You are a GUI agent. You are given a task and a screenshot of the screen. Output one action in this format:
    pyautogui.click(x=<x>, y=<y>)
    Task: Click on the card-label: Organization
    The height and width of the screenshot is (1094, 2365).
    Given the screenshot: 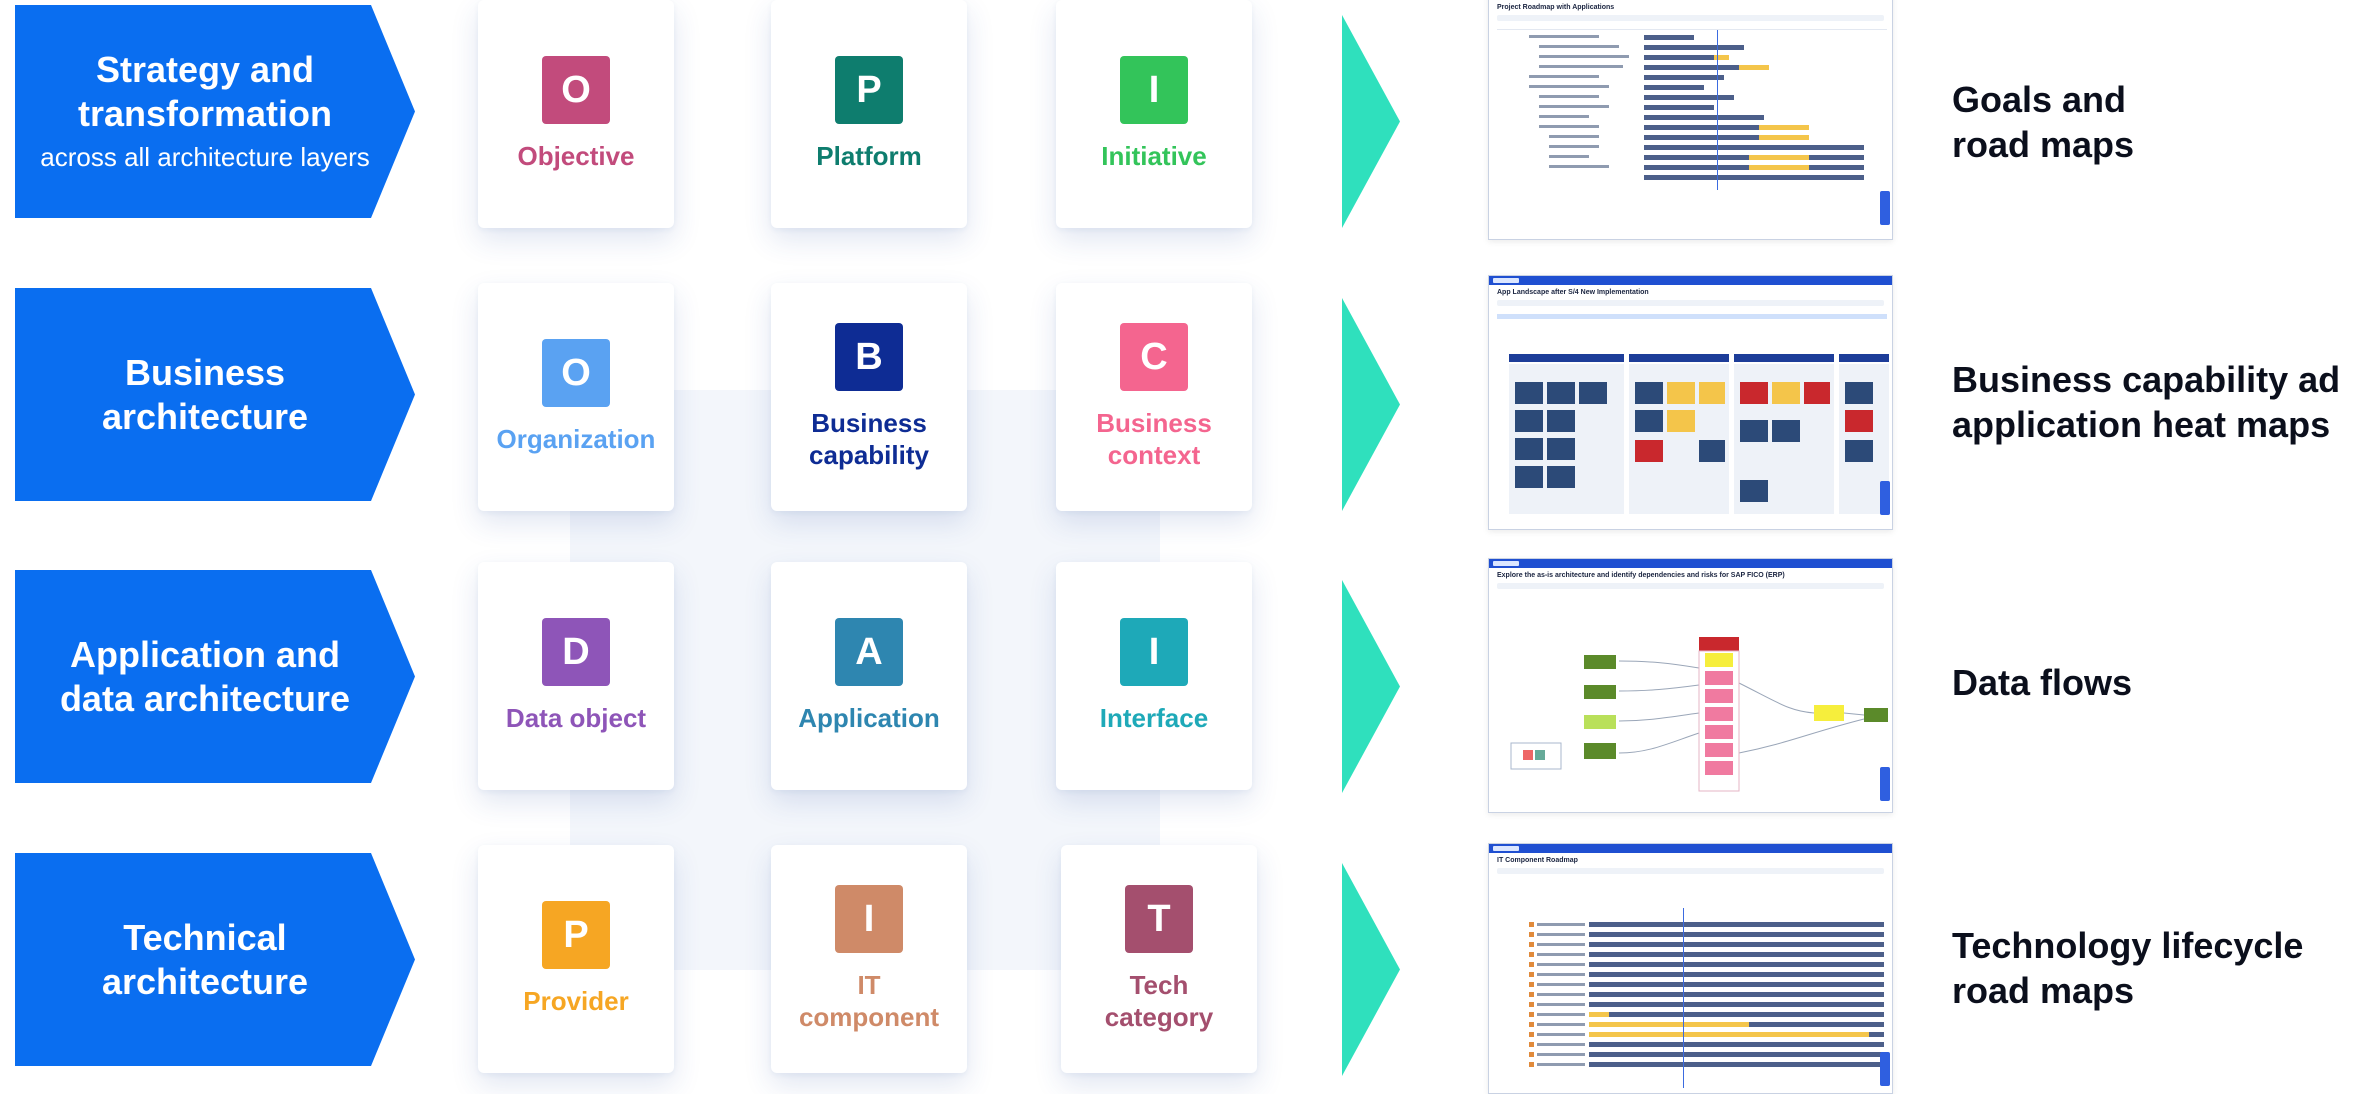 What is the action you would take?
    pyautogui.click(x=576, y=439)
    